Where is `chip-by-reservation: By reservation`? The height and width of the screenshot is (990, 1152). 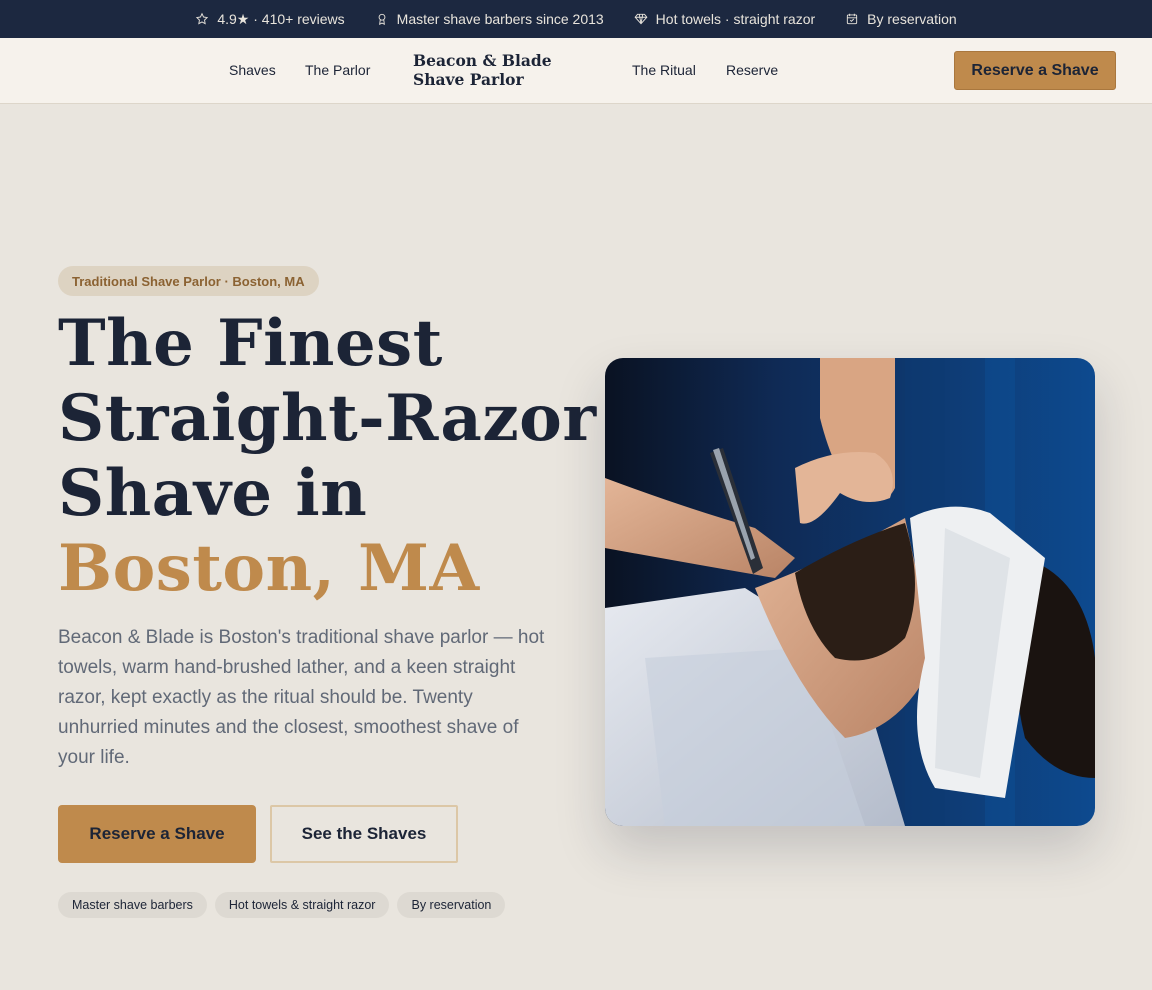
chip-by-reservation: By reservation is located at coordinates (451, 905).